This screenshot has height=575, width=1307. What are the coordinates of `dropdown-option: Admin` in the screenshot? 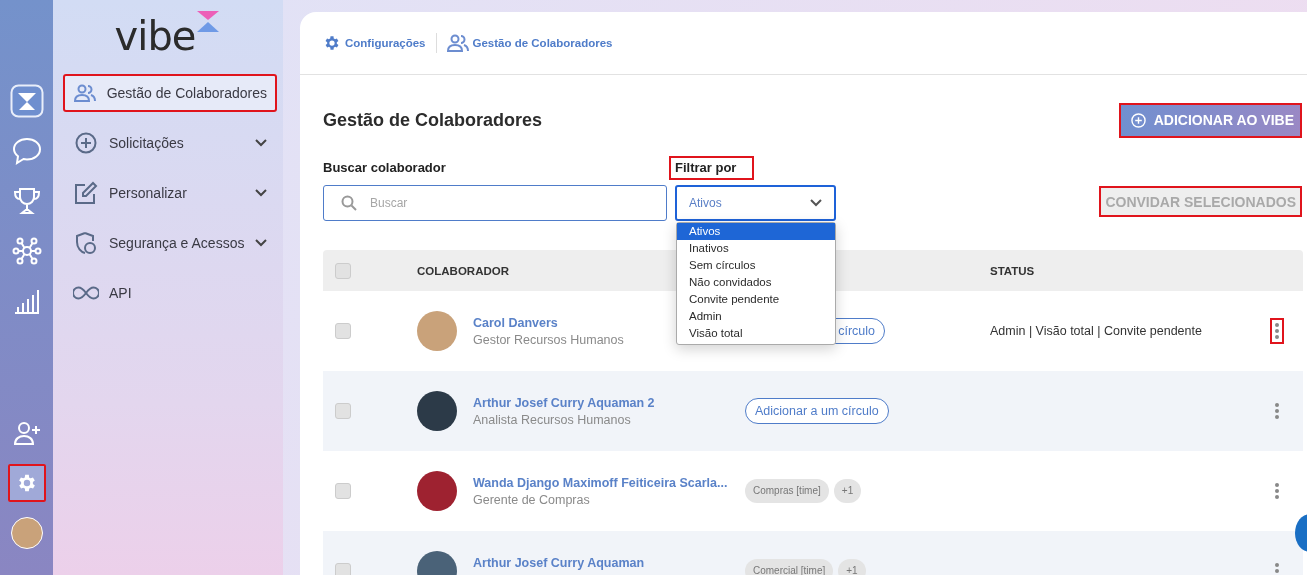 It's located at (756, 316).